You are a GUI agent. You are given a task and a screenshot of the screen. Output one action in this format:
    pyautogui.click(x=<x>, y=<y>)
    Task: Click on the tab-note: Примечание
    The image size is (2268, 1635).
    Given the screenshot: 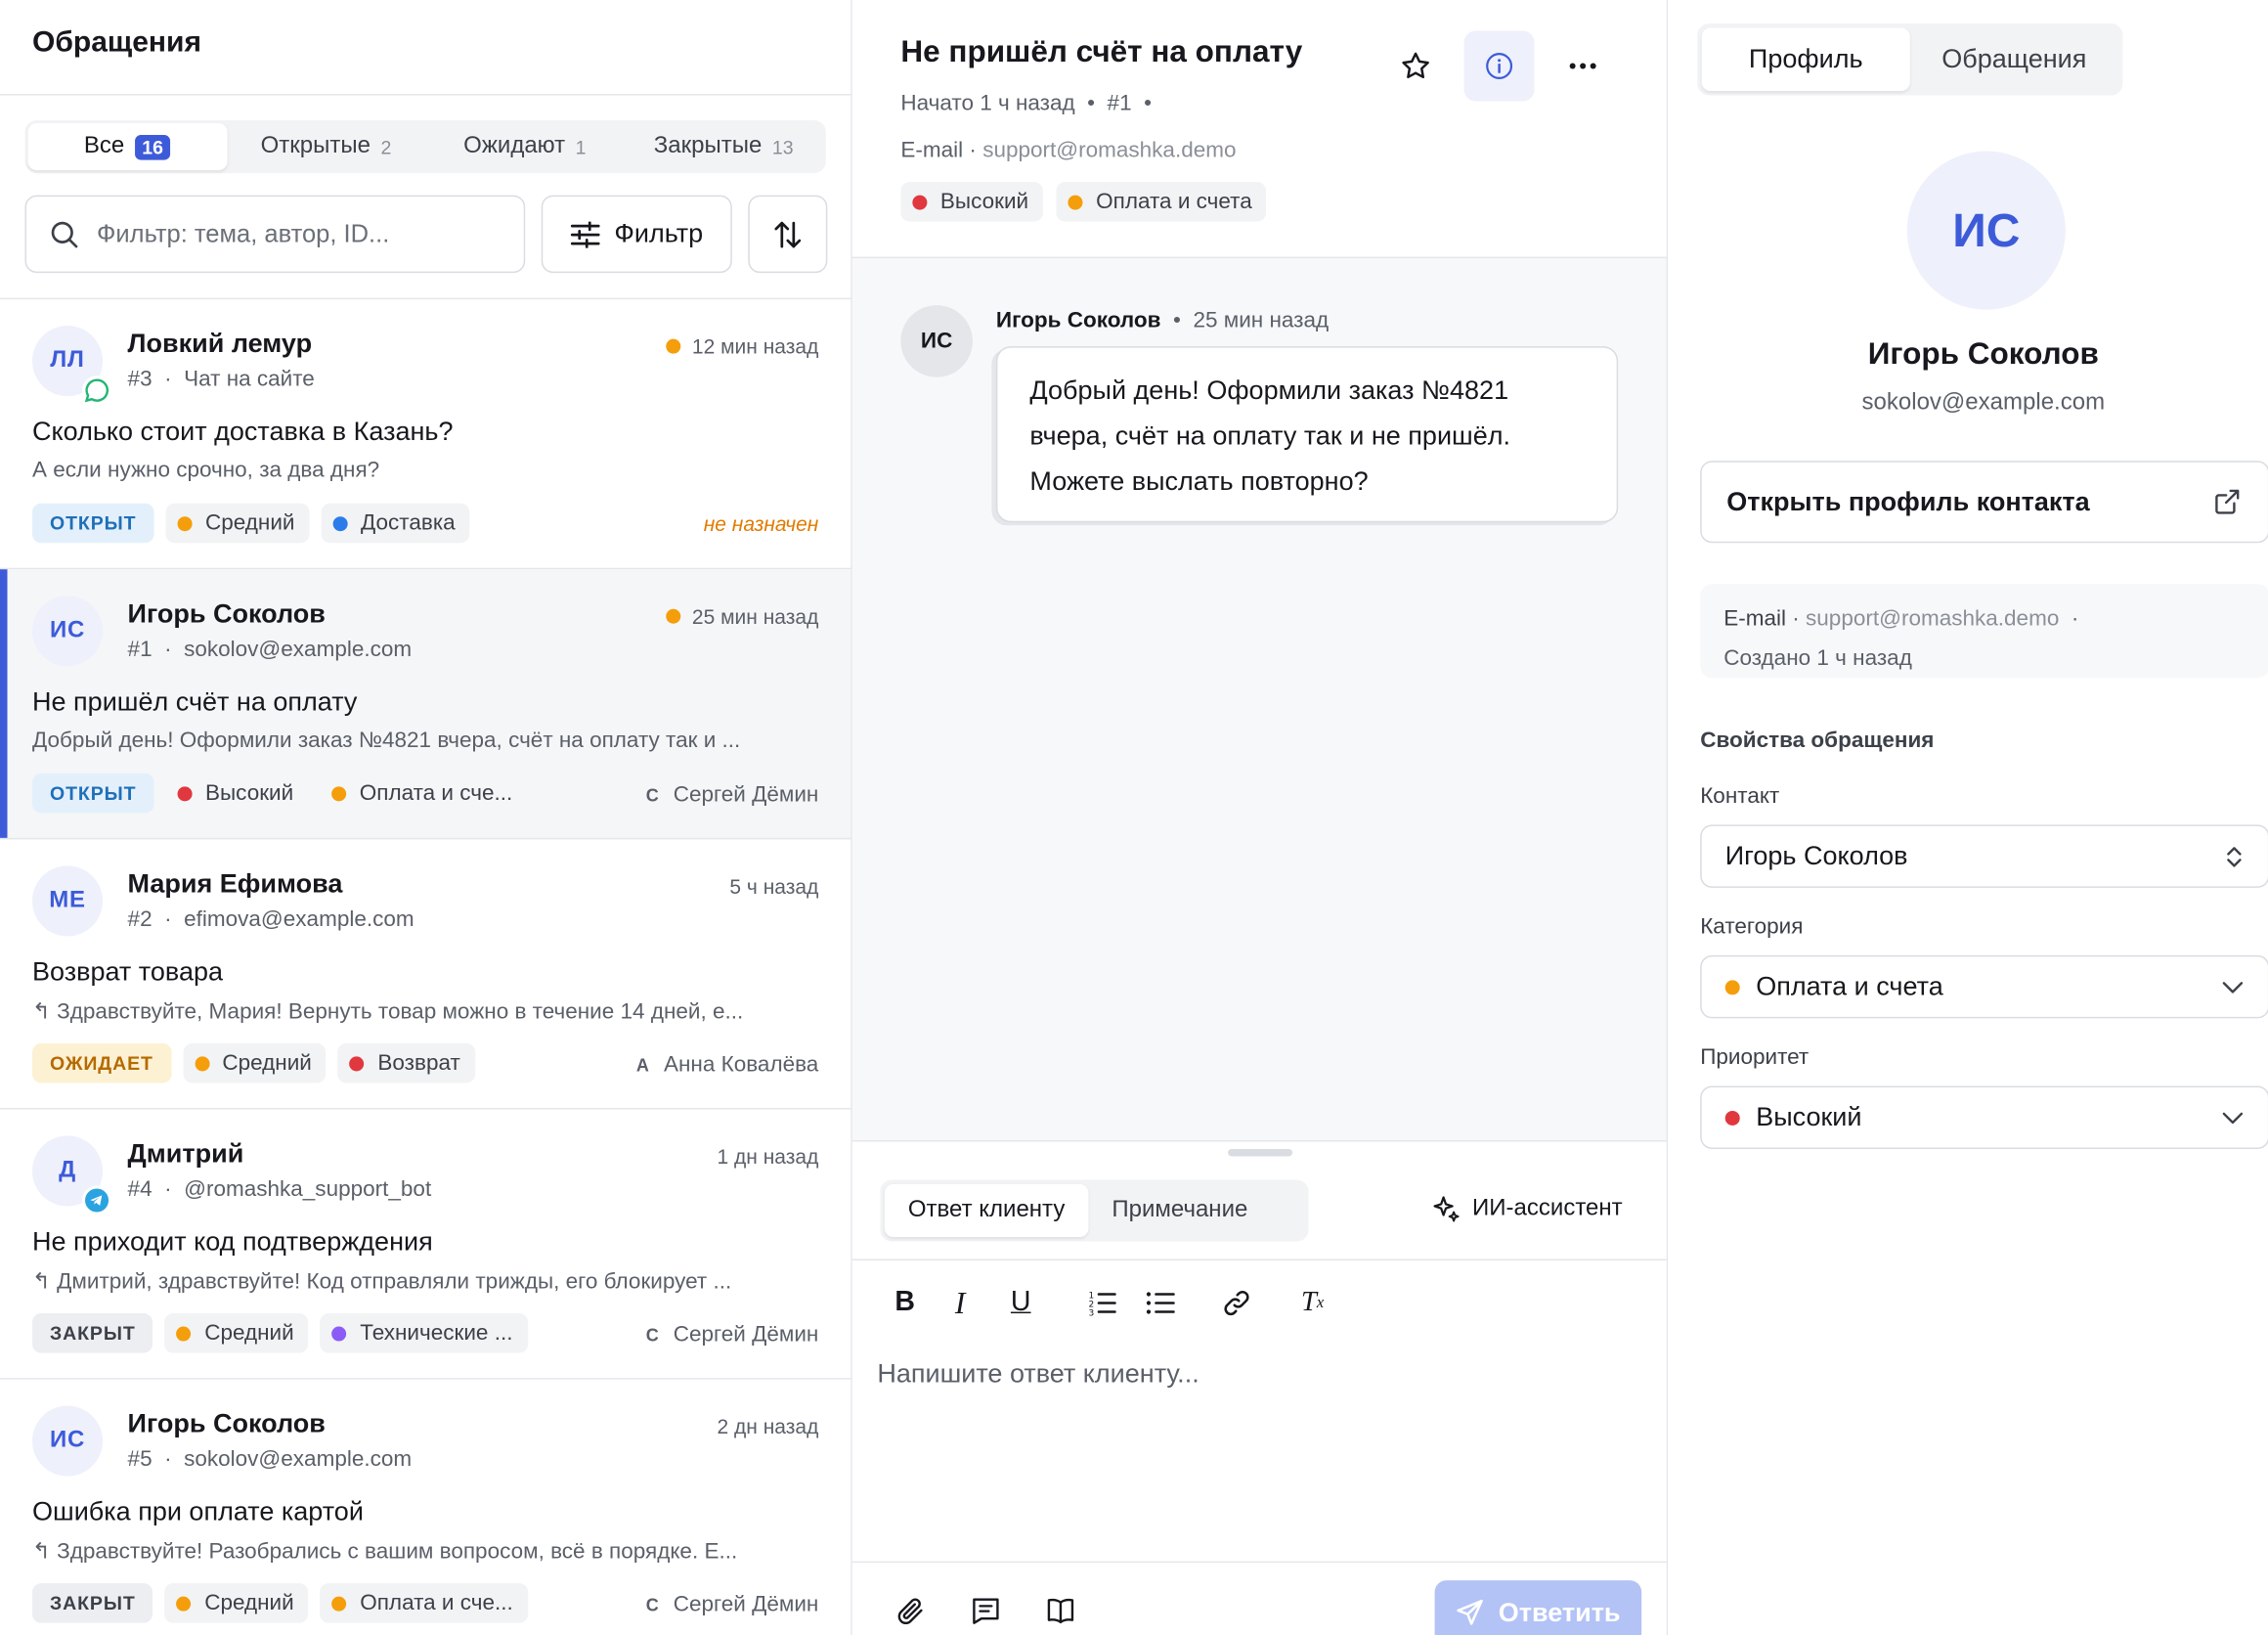 What is the action you would take?
    pyautogui.click(x=1179, y=1210)
    